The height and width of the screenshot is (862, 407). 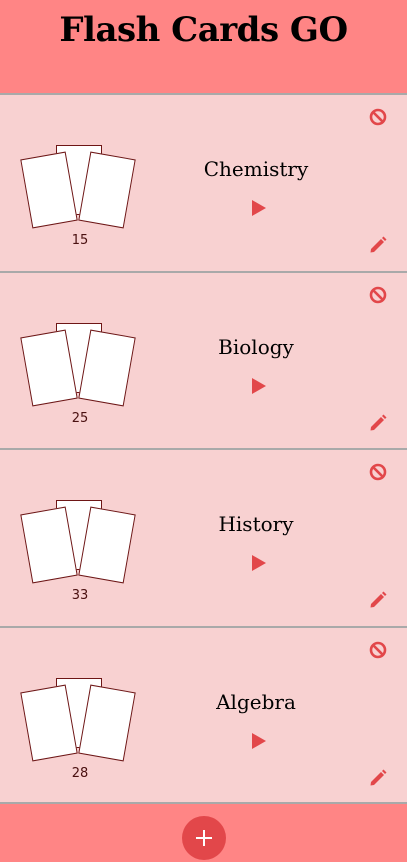 What do you see at coordinates (80, 418) in the screenshot?
I see `deck-card-count: 25` at bounding box center [80, 418].